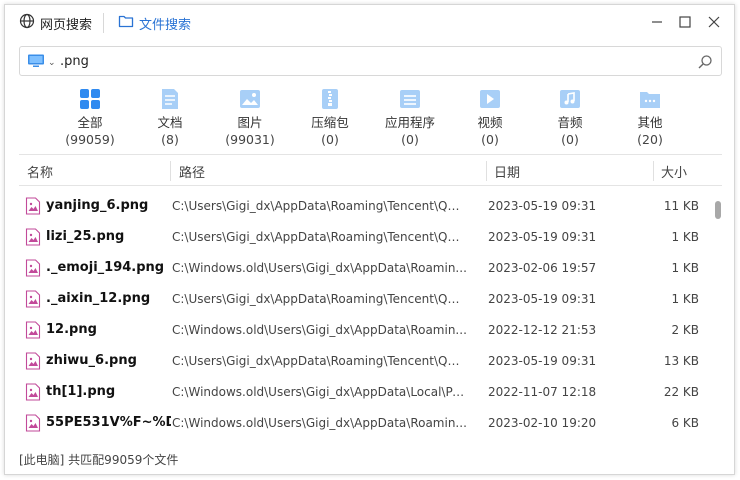 The width and height of the screenshot is (740, 480). I want to click on category-archives: 压缩包 (0), so click(330, 118).